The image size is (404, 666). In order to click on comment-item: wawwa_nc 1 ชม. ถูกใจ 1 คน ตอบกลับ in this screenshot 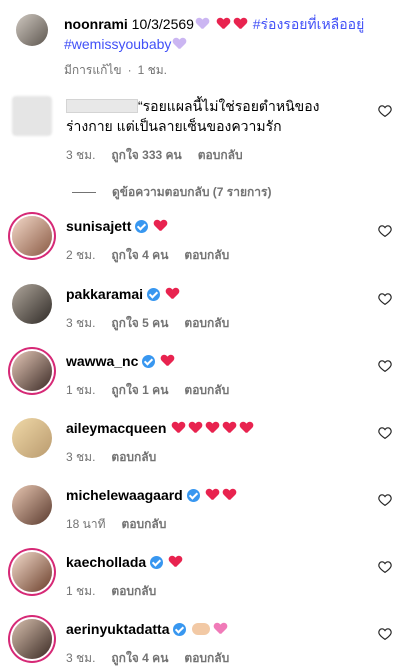, I will do `click(202, 375)`.